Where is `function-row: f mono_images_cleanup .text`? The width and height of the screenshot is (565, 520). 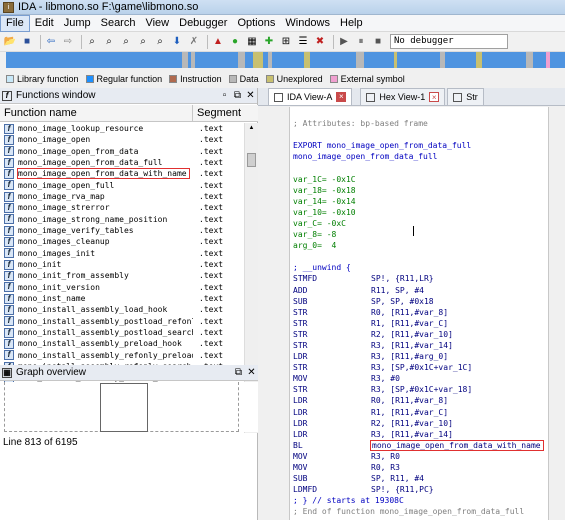 function-row: f mono_images_cleanup .text is located at coordinates (122, 241).